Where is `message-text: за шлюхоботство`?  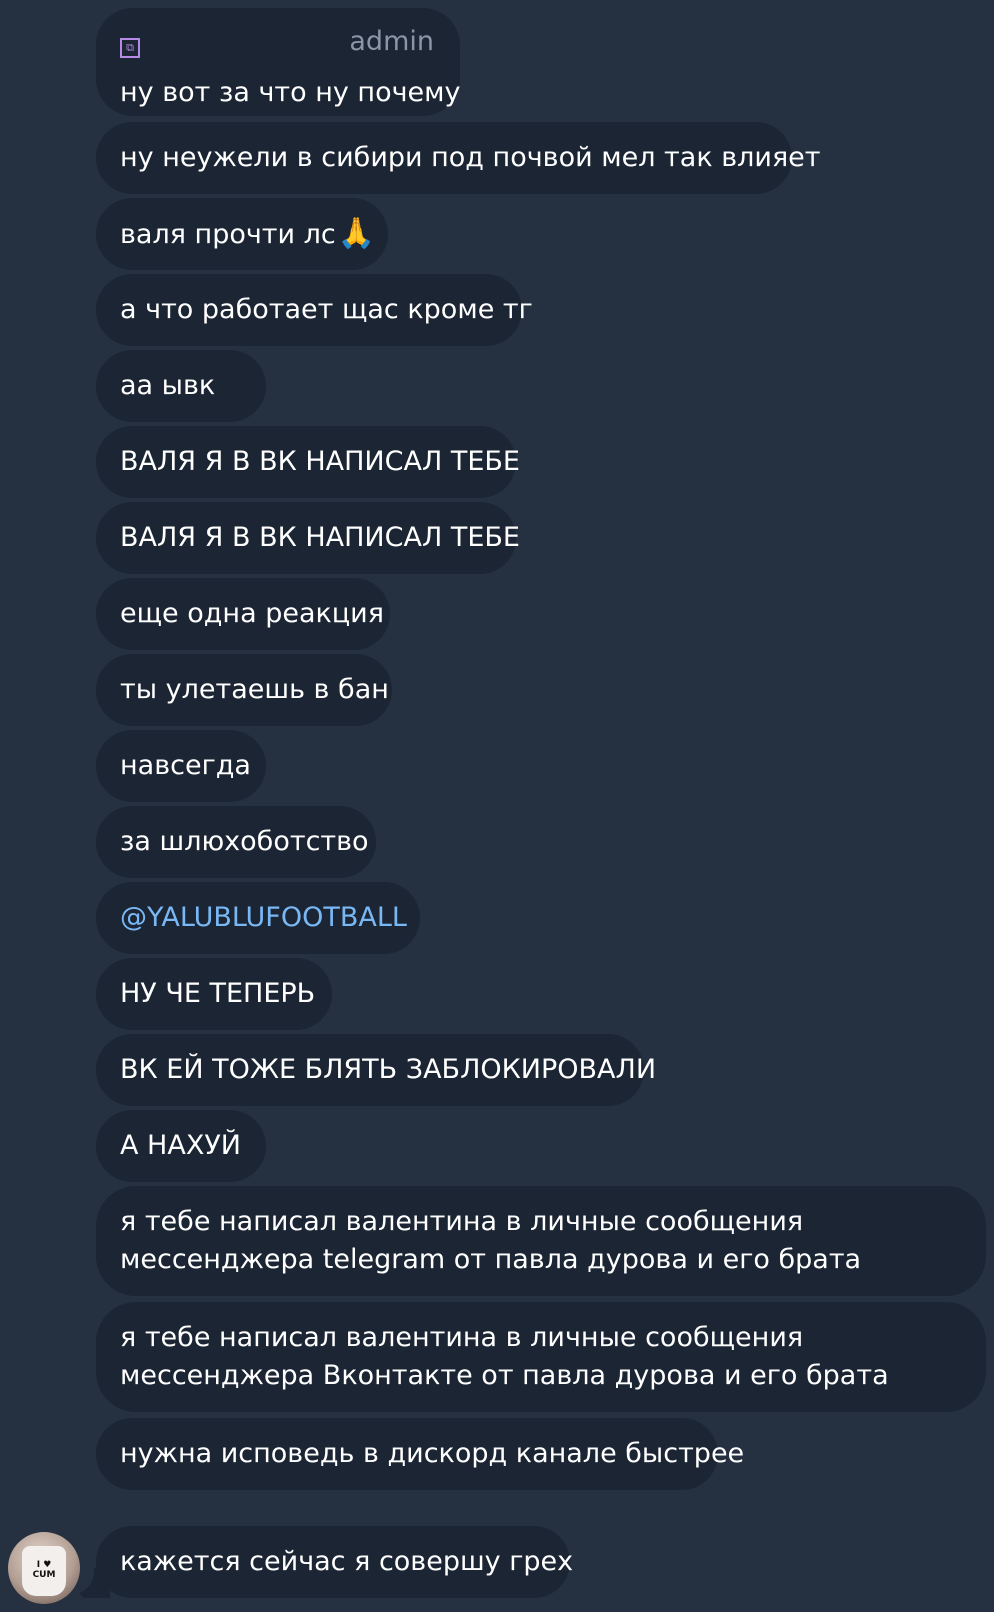 message-text: за шлюхоботство is located at coordinates (244, 841).